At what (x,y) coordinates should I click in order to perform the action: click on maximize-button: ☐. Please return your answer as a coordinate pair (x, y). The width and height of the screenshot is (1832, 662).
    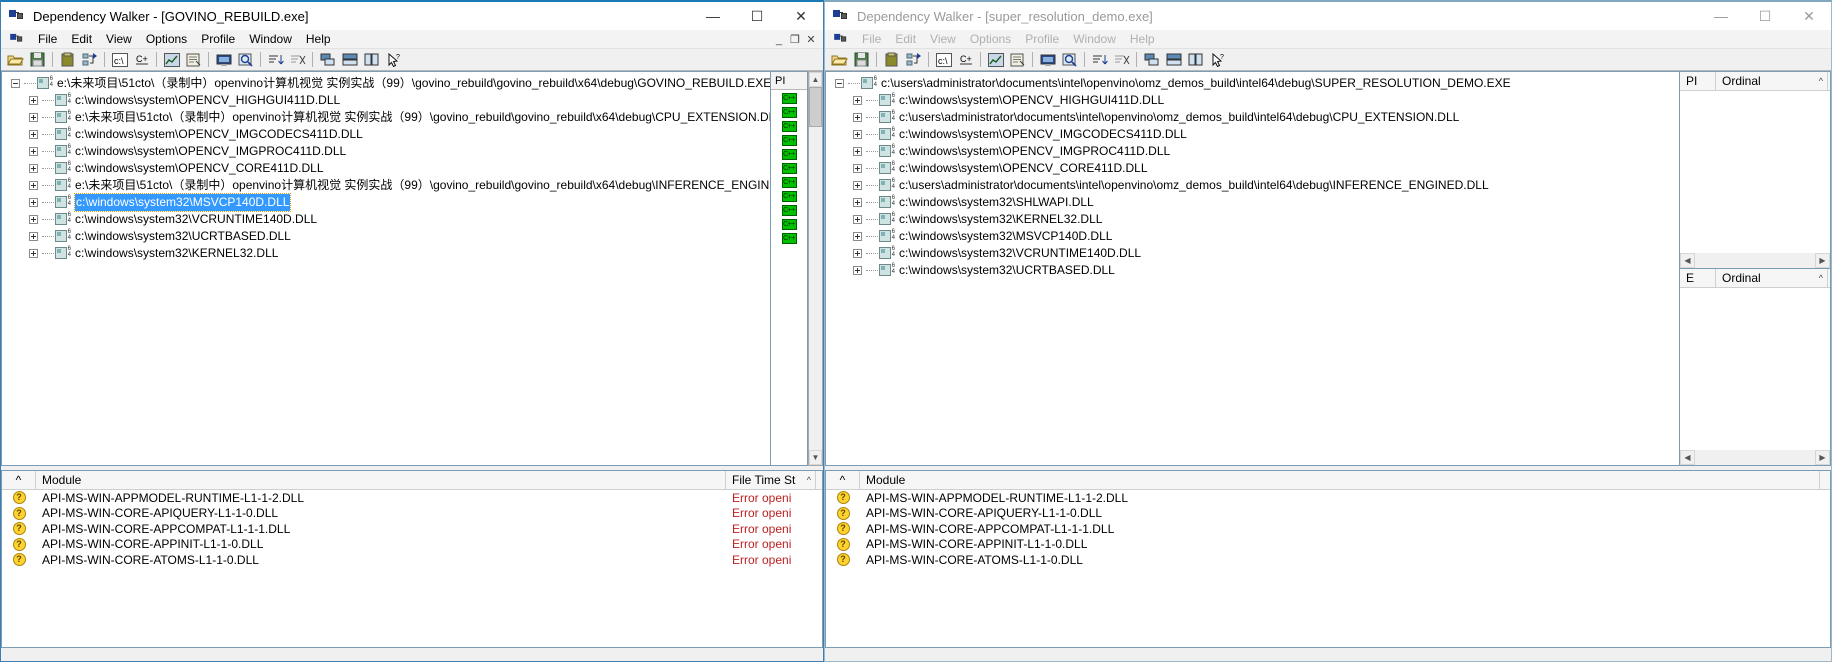
    Looking at the image, I should click on (757, 16).